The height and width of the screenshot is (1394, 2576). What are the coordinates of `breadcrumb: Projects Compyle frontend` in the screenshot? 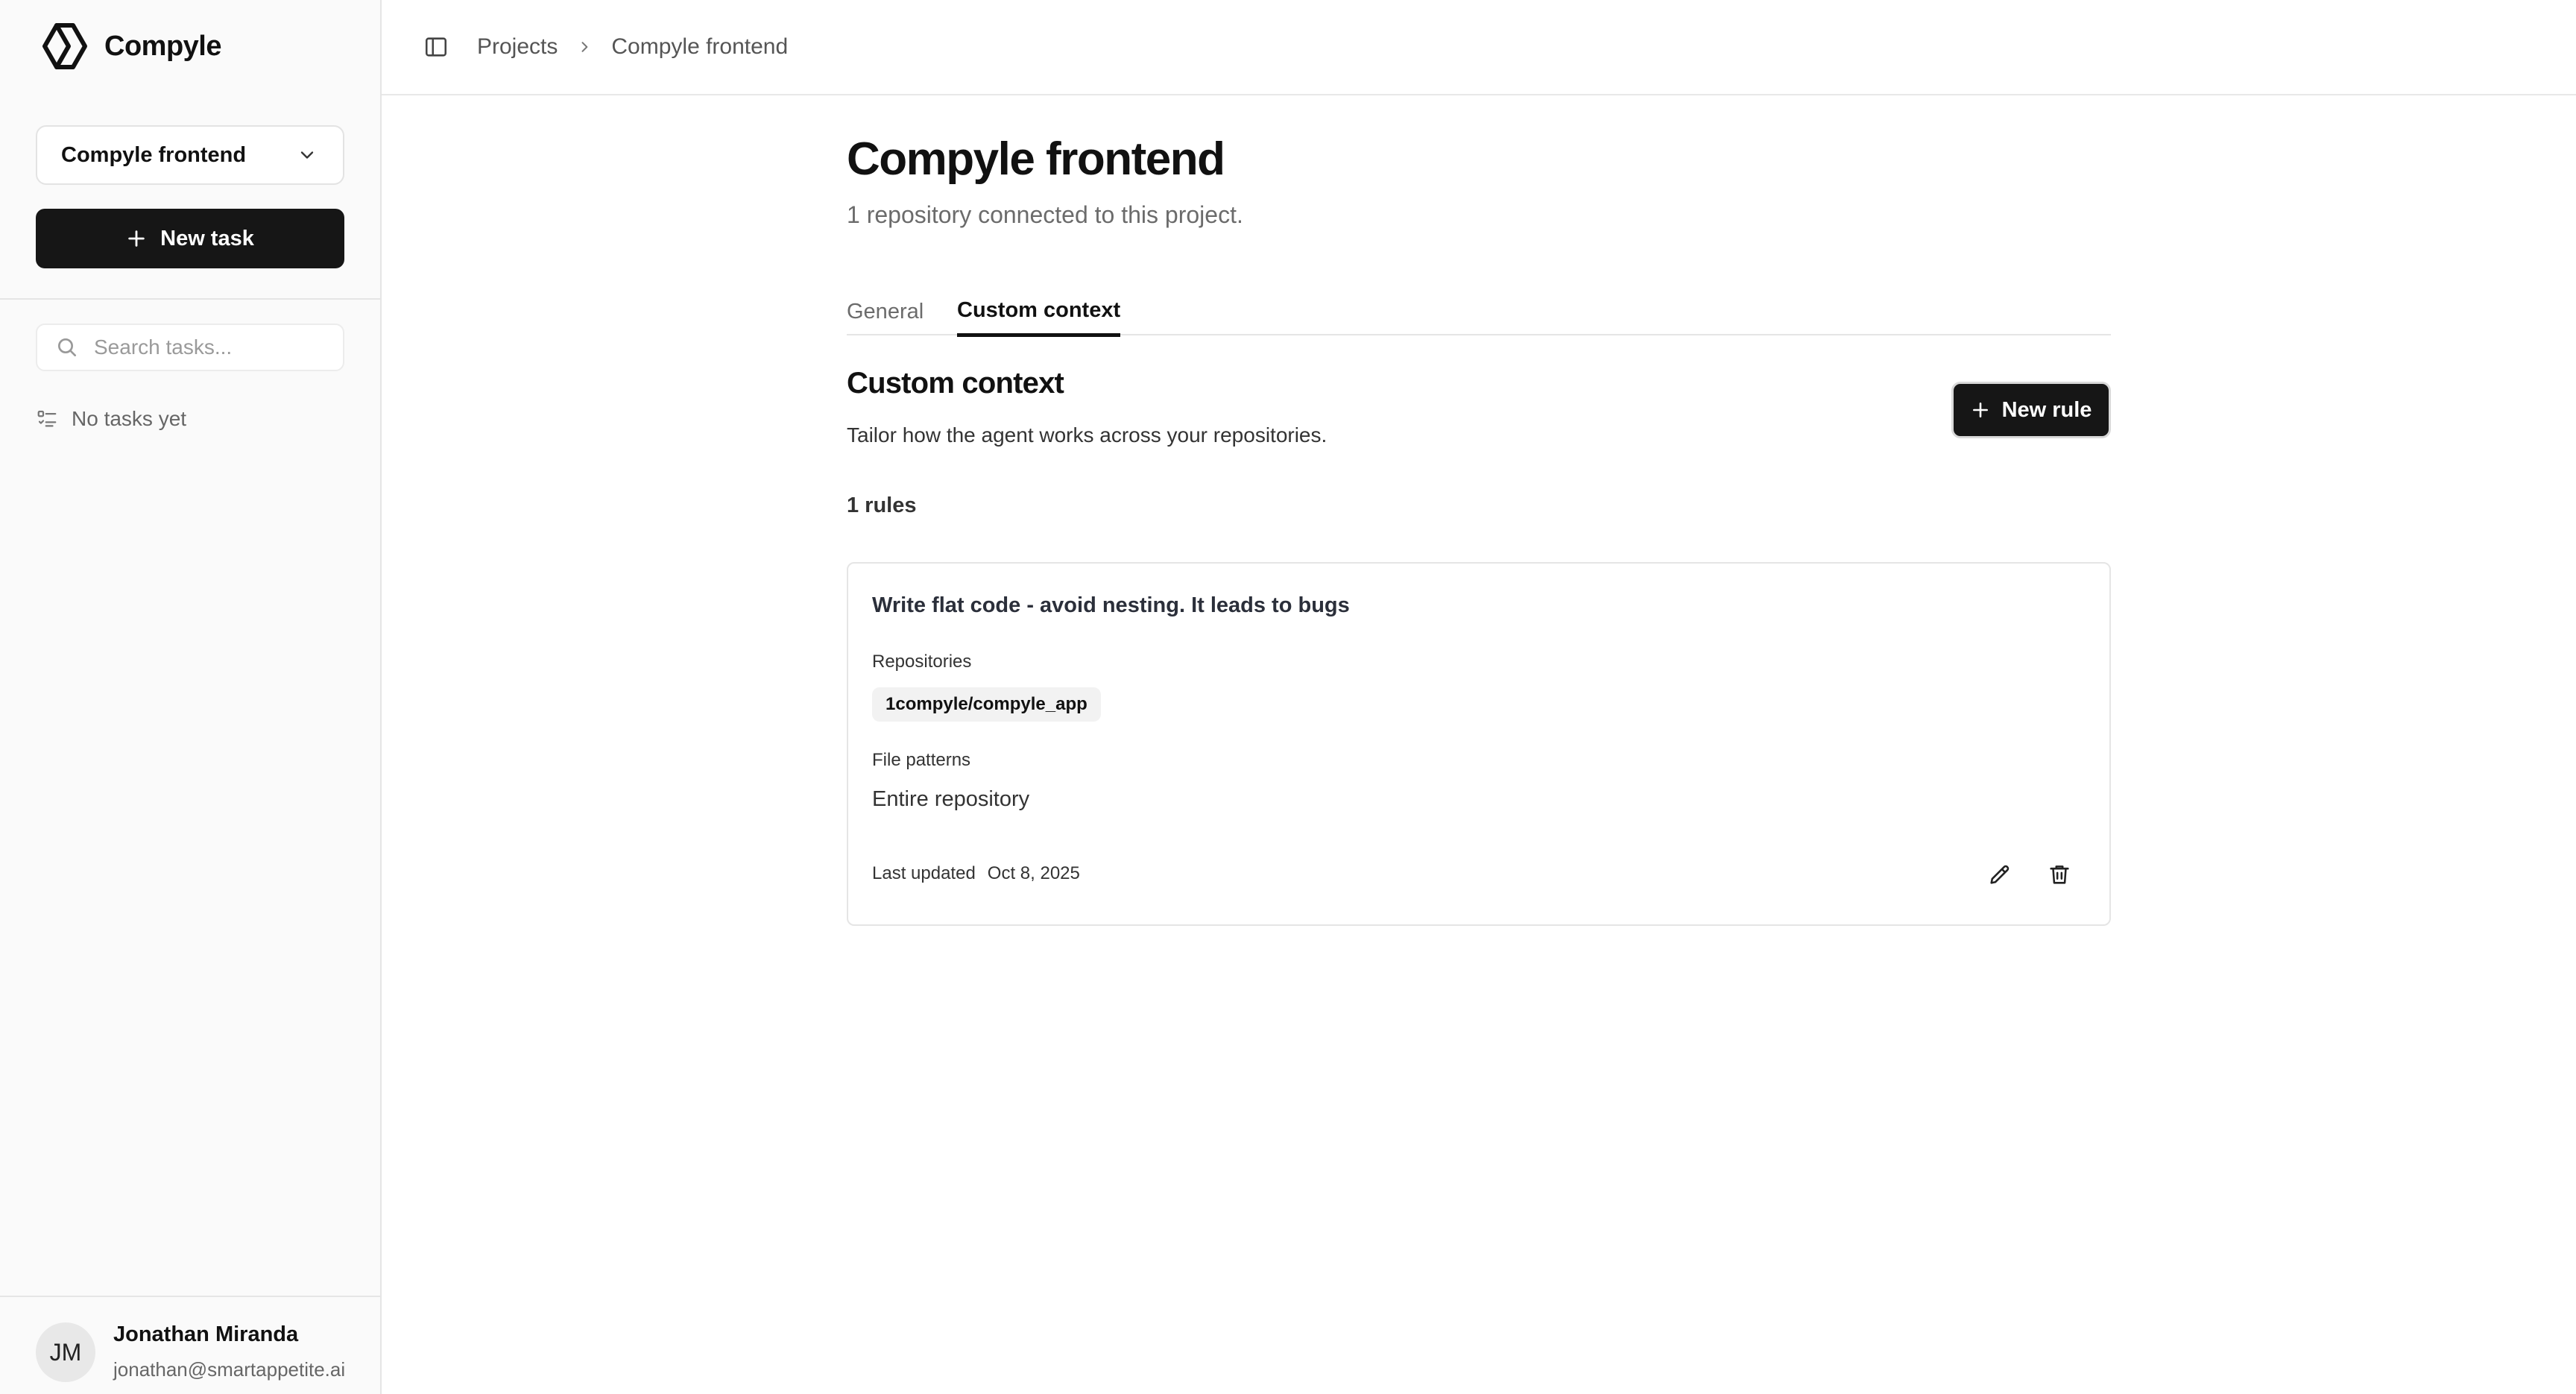 It's located at (632, 47).